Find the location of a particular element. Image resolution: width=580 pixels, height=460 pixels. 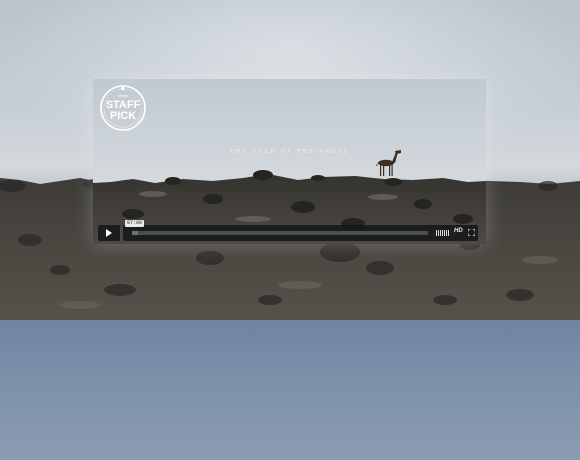

control-bar: HD is located at coordinates (300, 233).